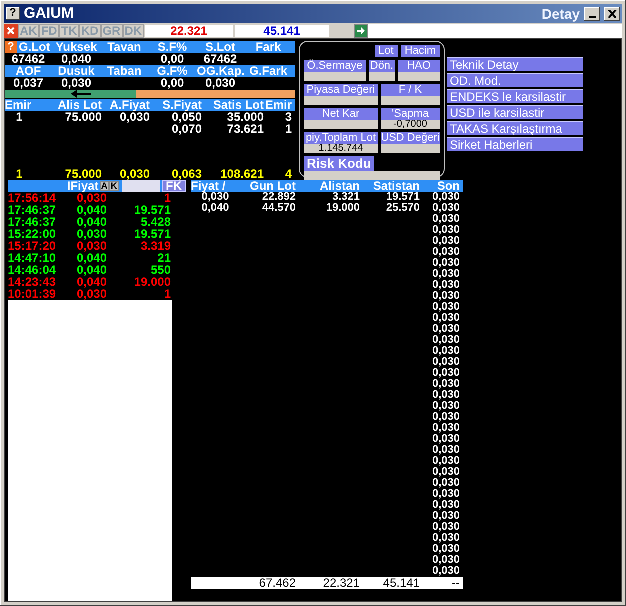  I want to click on minimize-button, so click(592, 13).